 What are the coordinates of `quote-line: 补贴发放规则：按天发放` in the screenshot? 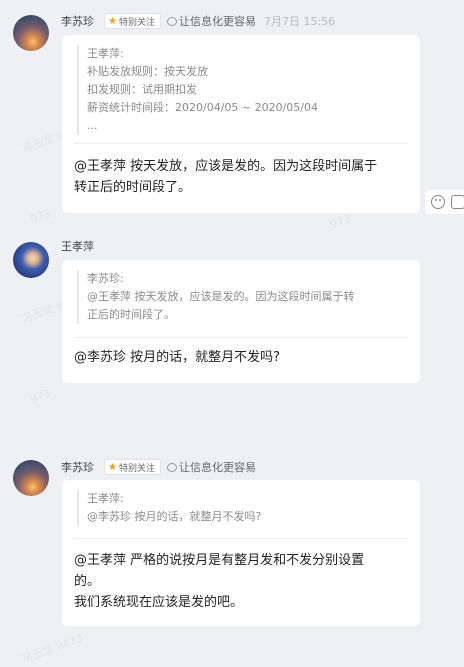 It's located at (147, 71).